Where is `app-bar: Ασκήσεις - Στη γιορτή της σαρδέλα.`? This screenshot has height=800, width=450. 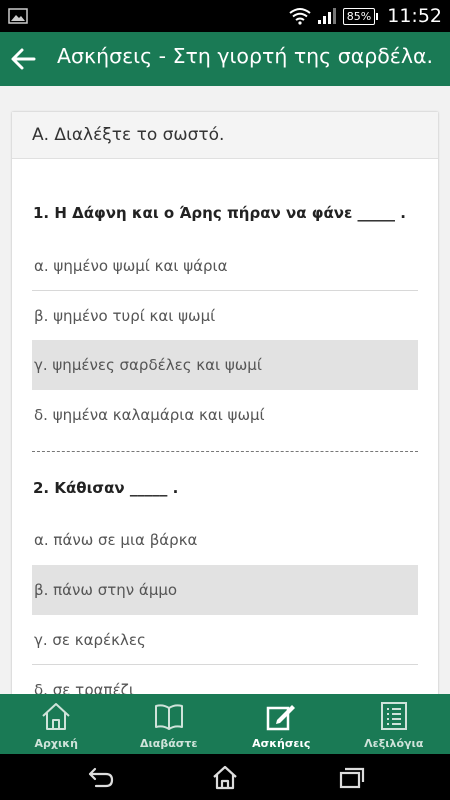
app-bar: Ασκήσεις - Στη γιορτή της σαρδέλα. is located at coordinates (225, 59).